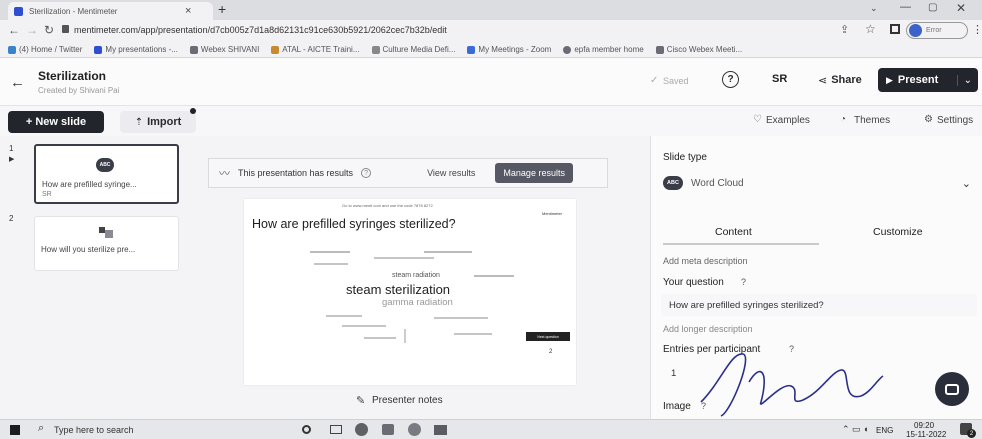 The height and width of the screenshot is (439, 982). I want to click on bookmark-twitter: (4) Home / Twitter, so click(45, 49).